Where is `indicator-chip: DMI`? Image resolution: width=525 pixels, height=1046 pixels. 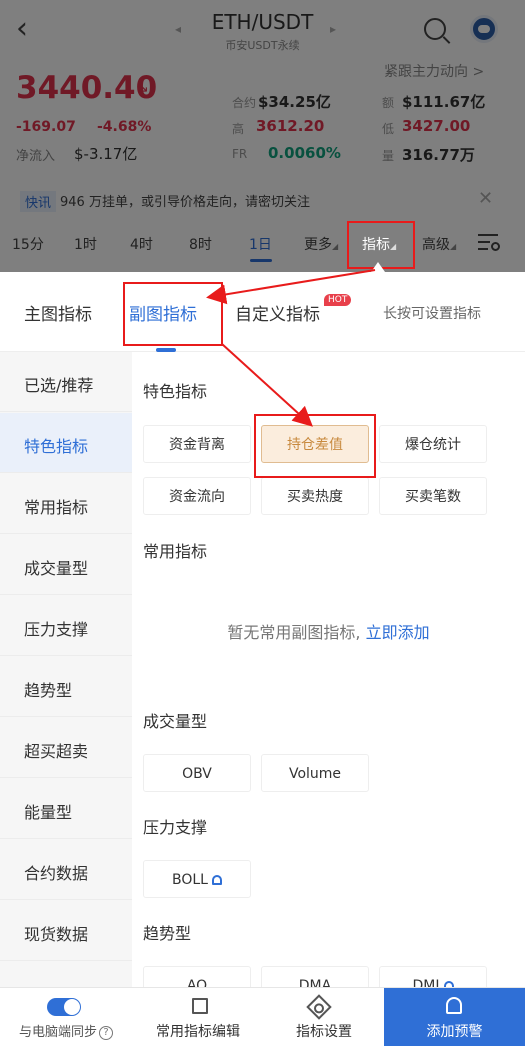
indicator-chip: DMI is located at coordinates (433, 976).